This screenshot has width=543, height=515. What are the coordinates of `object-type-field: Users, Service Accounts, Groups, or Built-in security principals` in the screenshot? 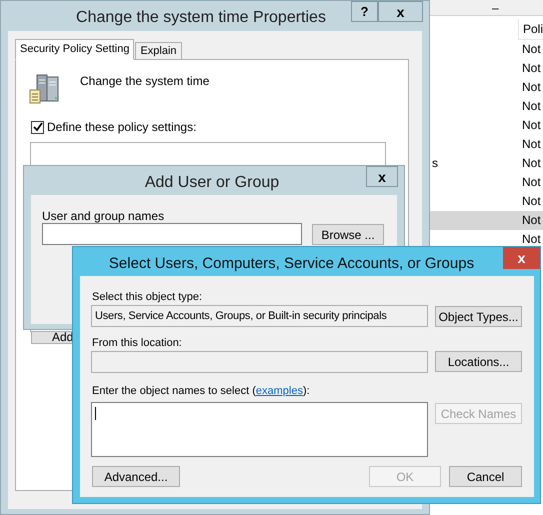 It's located at (259, 316).